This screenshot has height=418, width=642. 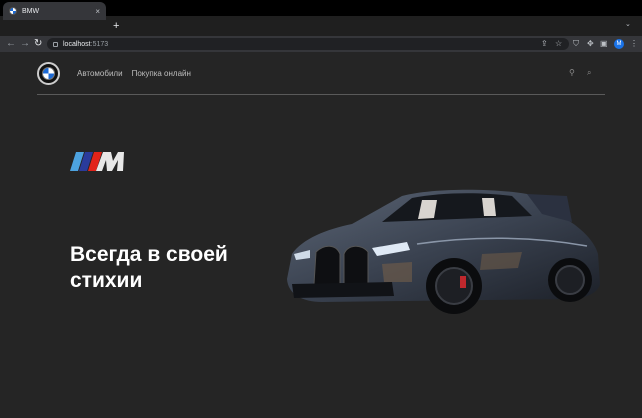 I want to click on tab-search-chevron-icon: ⌄, so click(x=628, y=24).